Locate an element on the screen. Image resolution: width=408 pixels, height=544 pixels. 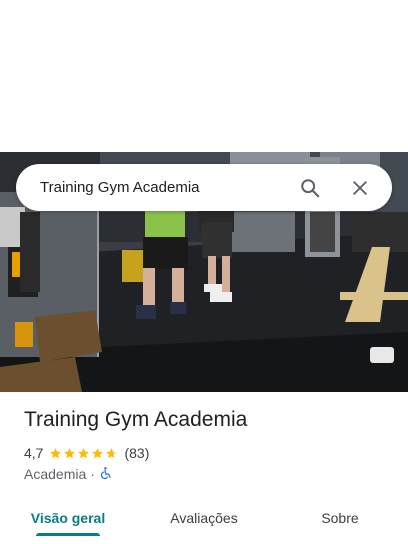
tab-label: Avaliações is located at coordinates (204, 518).